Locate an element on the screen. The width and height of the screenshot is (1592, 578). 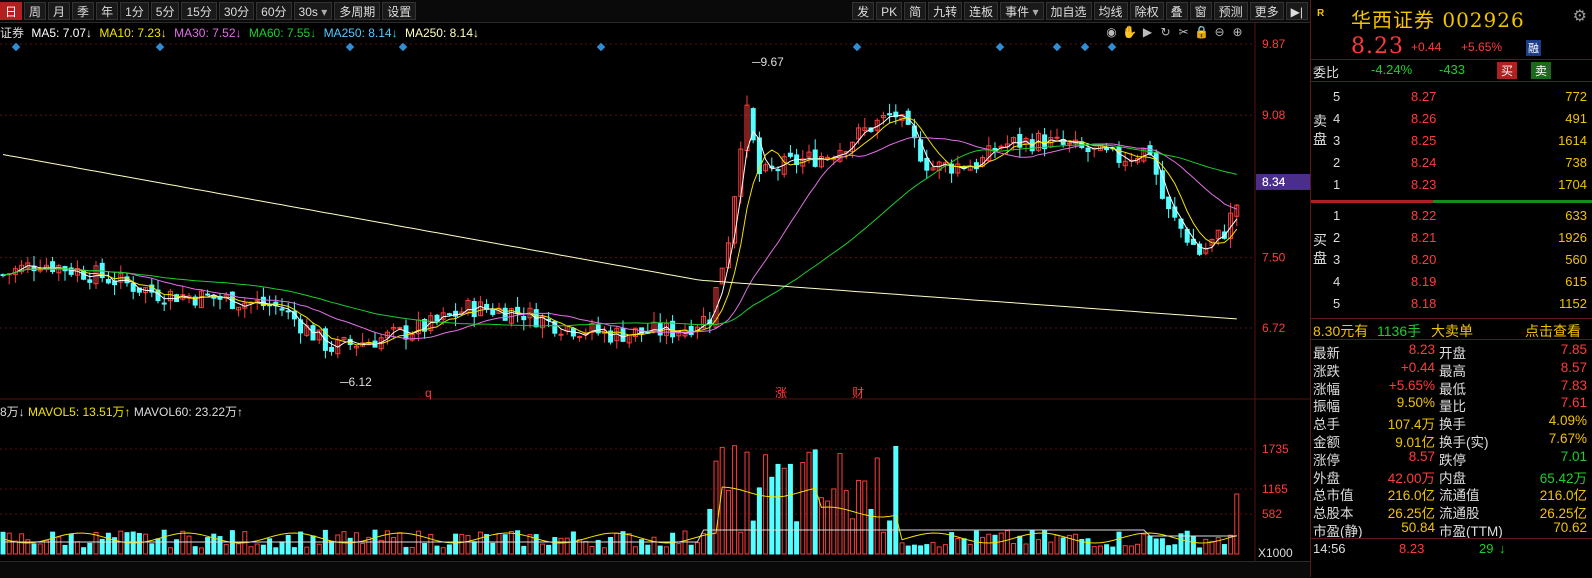
ask-level-row: 5 8.27 772 is located at coordinates (1451, 97).